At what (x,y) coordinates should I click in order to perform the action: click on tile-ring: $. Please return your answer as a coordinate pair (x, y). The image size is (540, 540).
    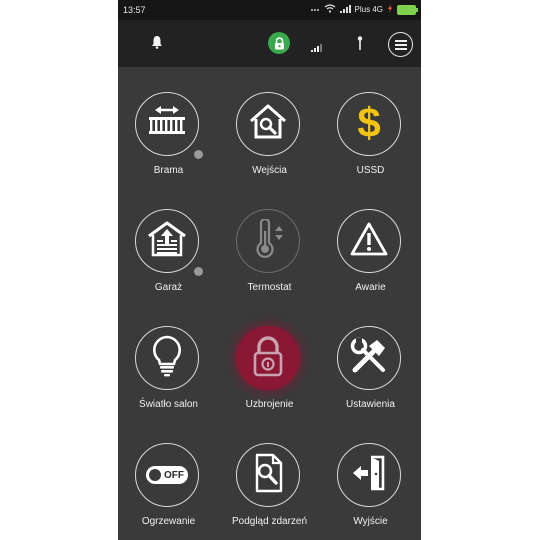
    Looking at the image, I should click on (369, 124).